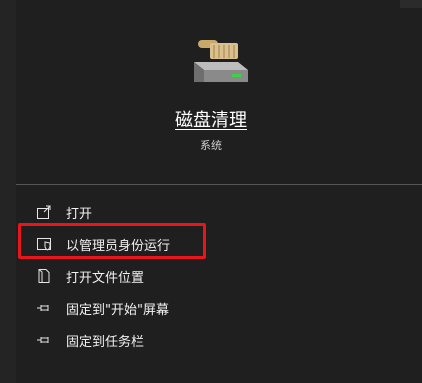  What do you see at coordinates (219, 340) in the screenshot?
I see `menu-item-pin-to-taskbar: 固定到任务栏` at bounding box center [219, 340].